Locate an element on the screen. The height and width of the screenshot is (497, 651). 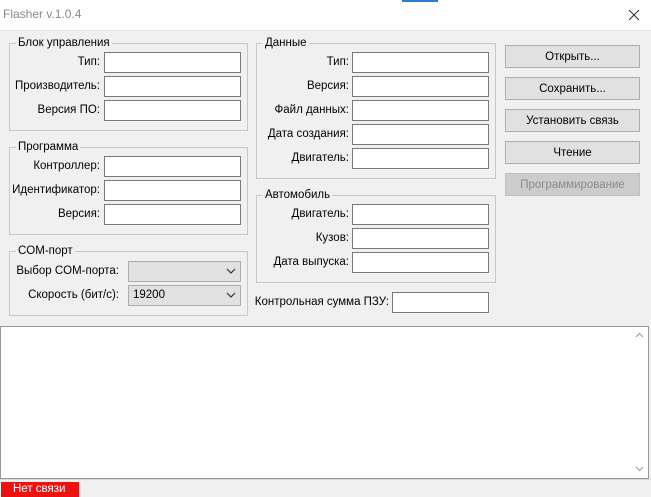
title-bar: Flasher v.1.0.4 is located at coordinates (325, 15).